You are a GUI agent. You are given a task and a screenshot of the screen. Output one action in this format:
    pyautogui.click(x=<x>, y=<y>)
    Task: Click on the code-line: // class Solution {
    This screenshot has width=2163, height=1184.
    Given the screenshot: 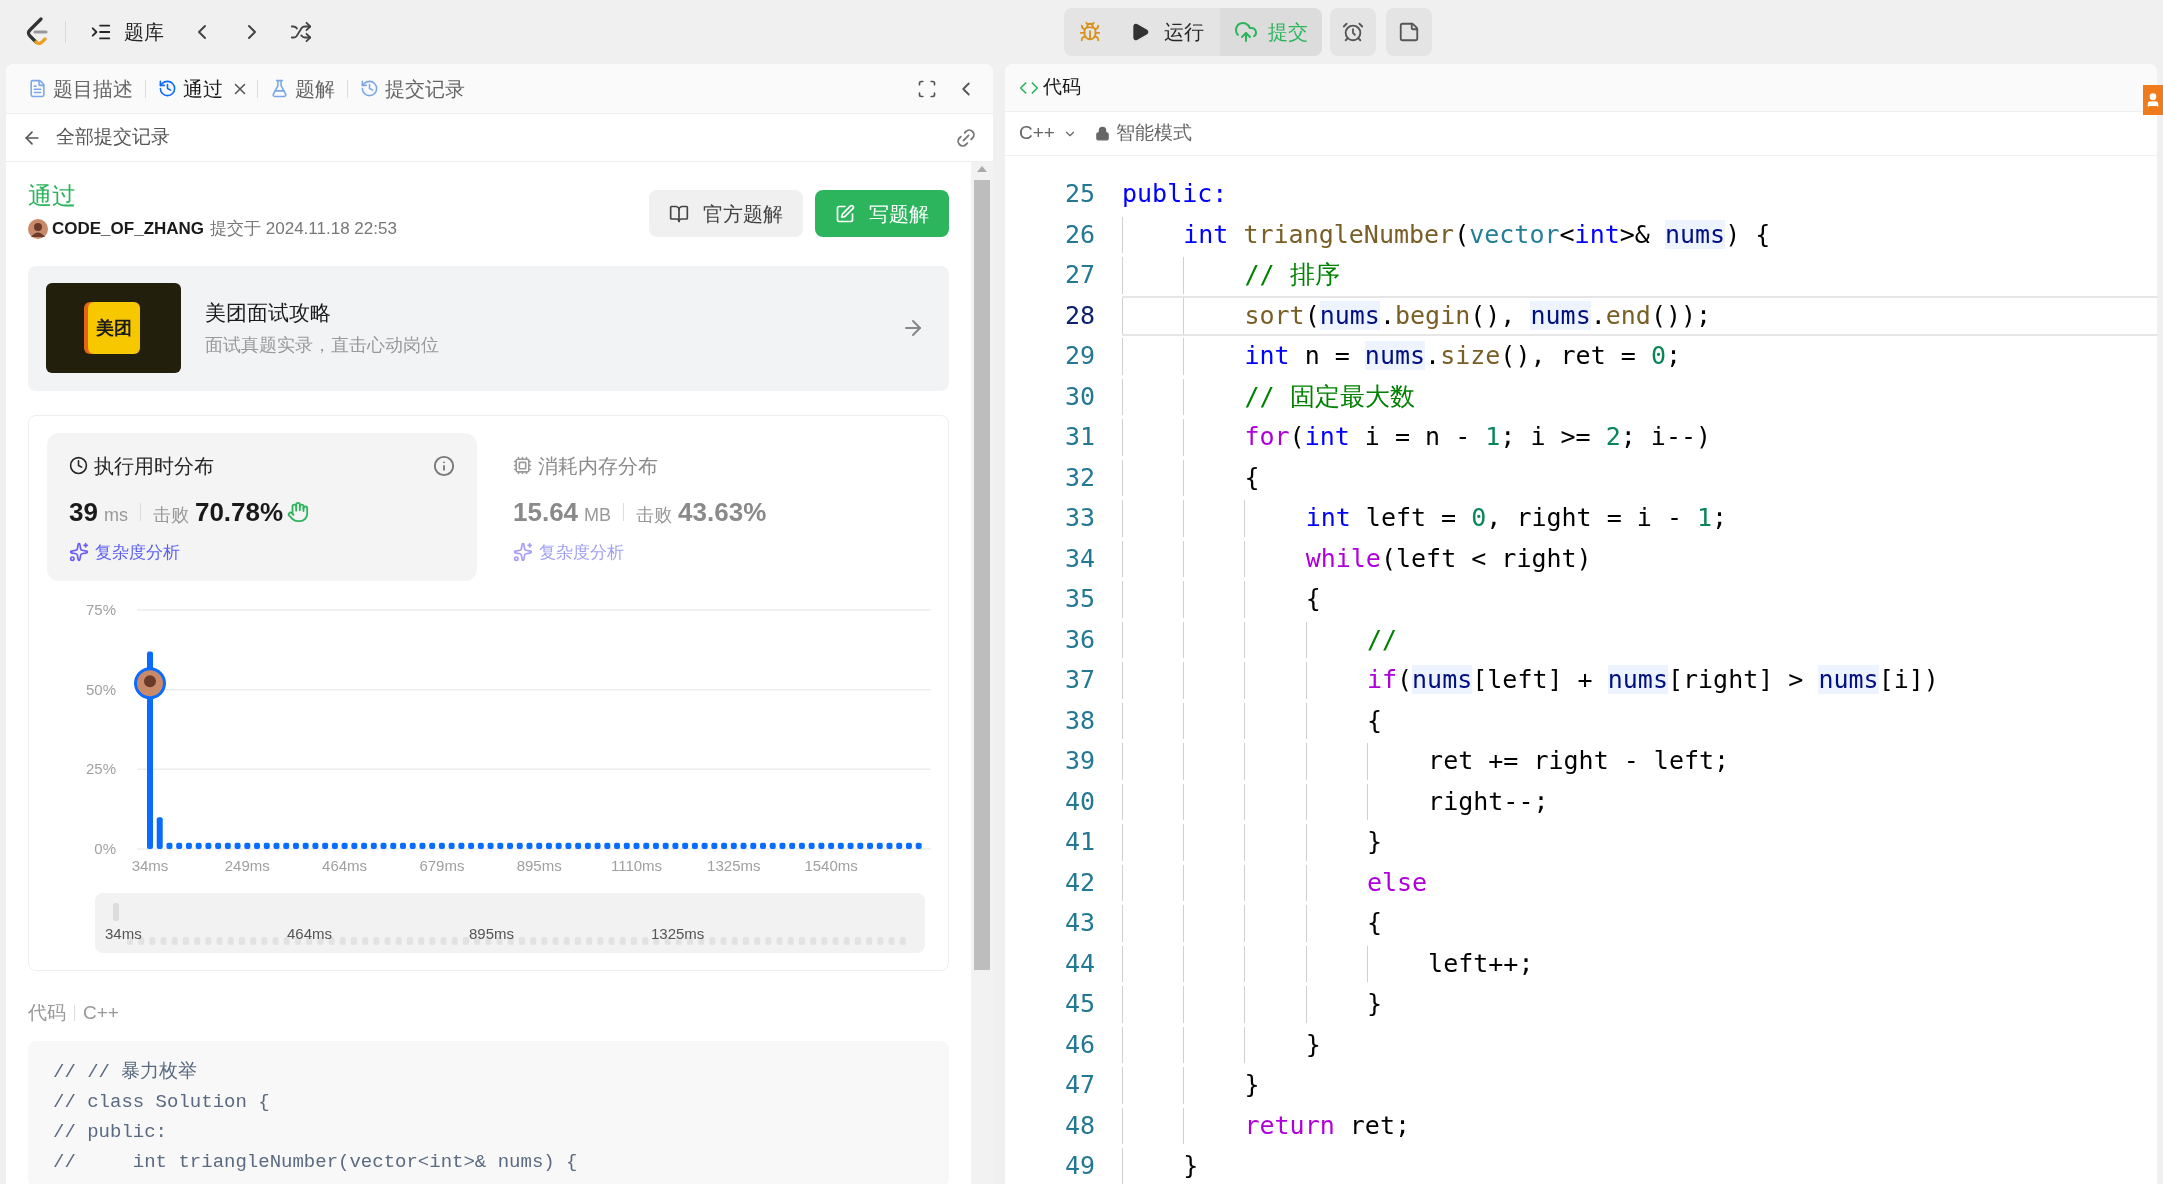 What is the action you would take?
    pyautogui.click(x=162, y=1102)
    